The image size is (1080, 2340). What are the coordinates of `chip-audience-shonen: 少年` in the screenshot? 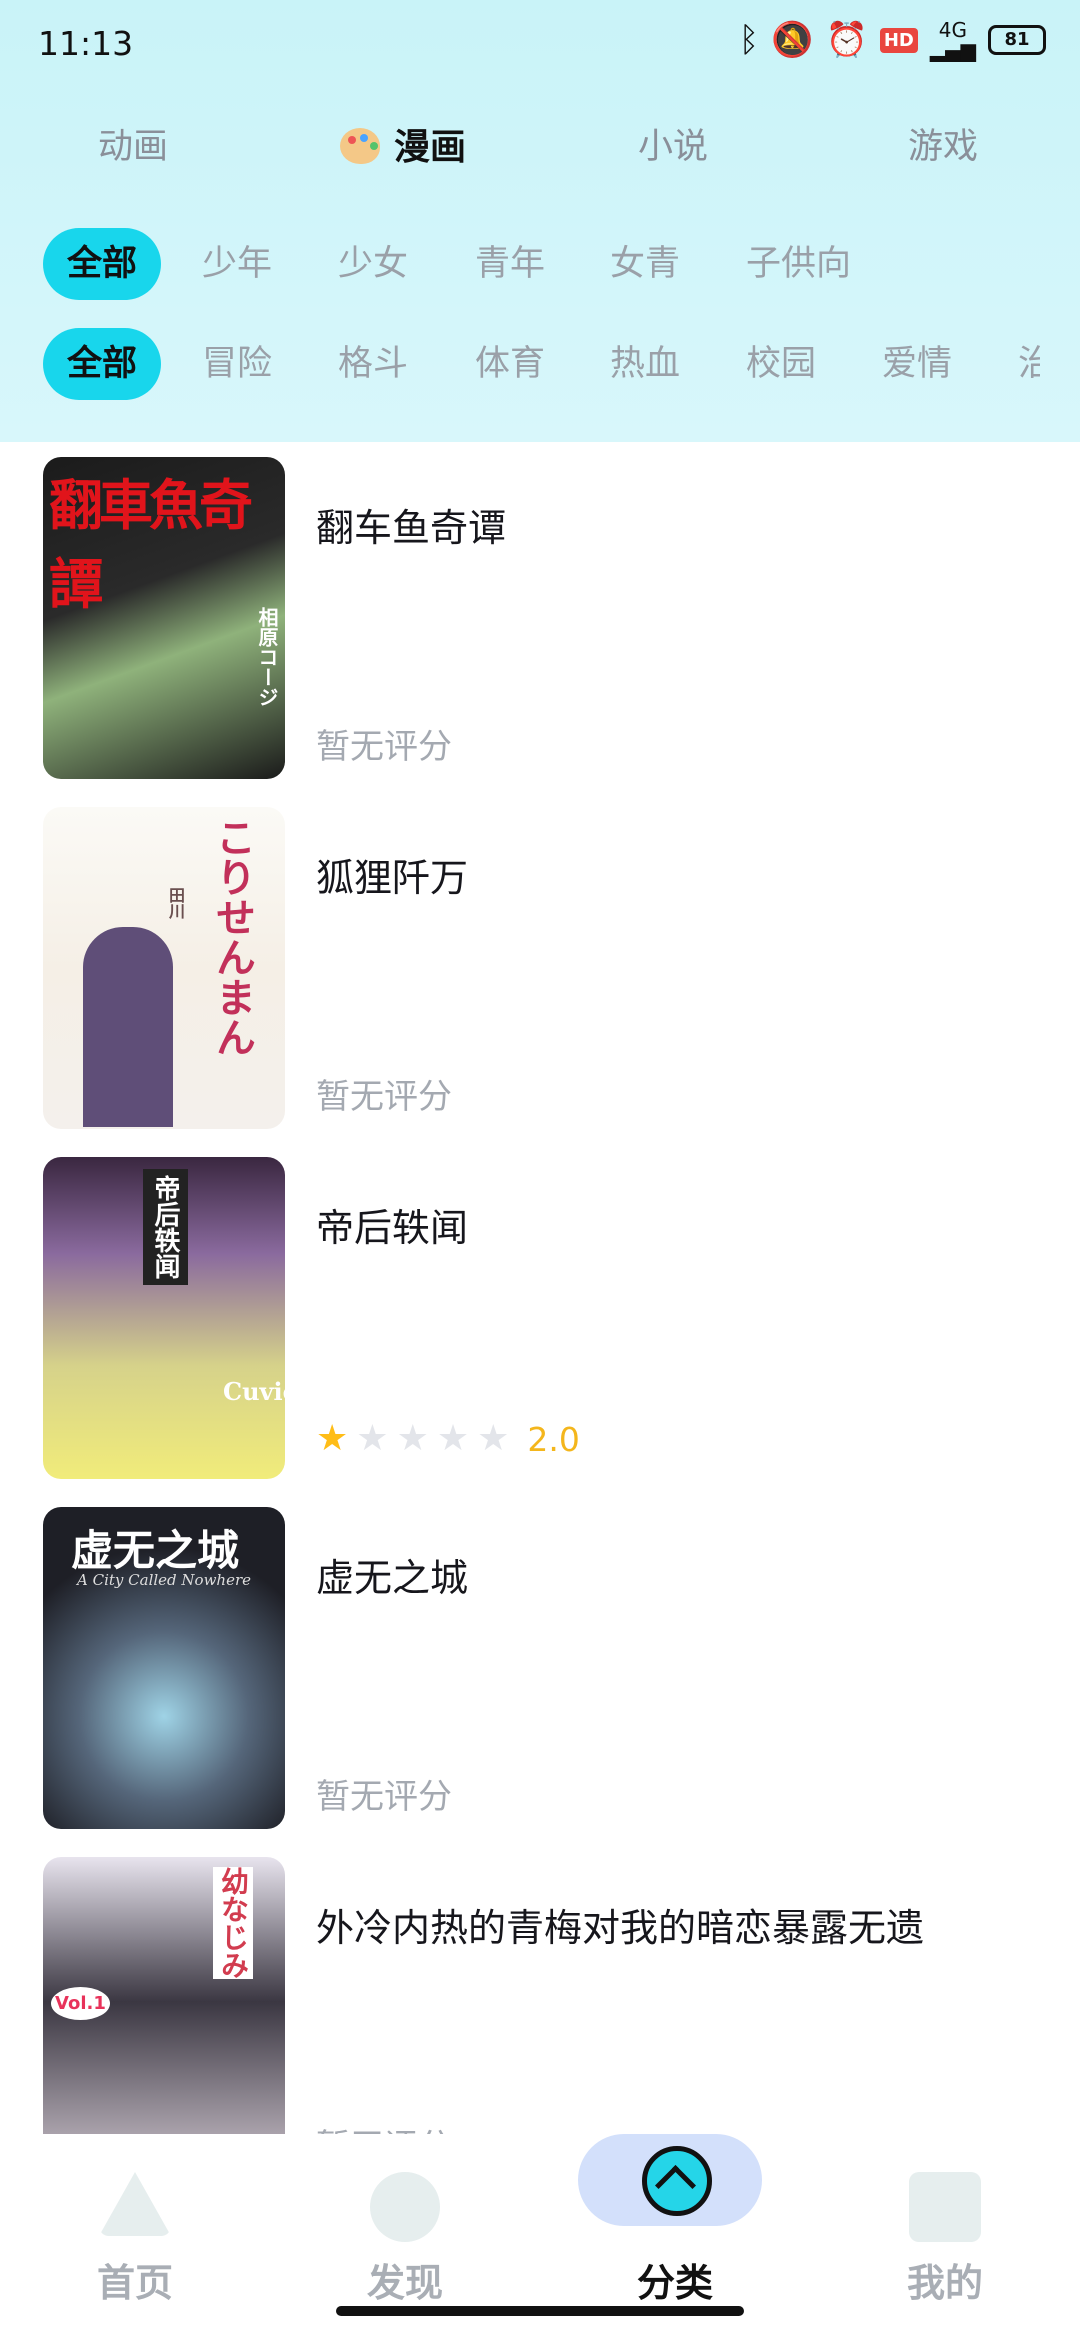 It's located at (237, 264).